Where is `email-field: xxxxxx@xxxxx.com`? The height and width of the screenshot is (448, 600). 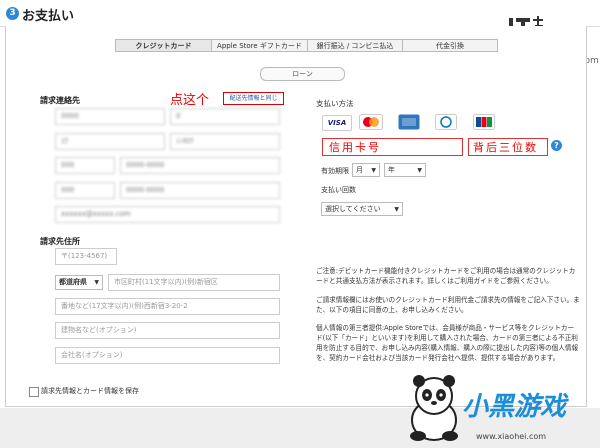 email-field: xxxxxx@xxxxx.com is located at coordinates (167, 214).